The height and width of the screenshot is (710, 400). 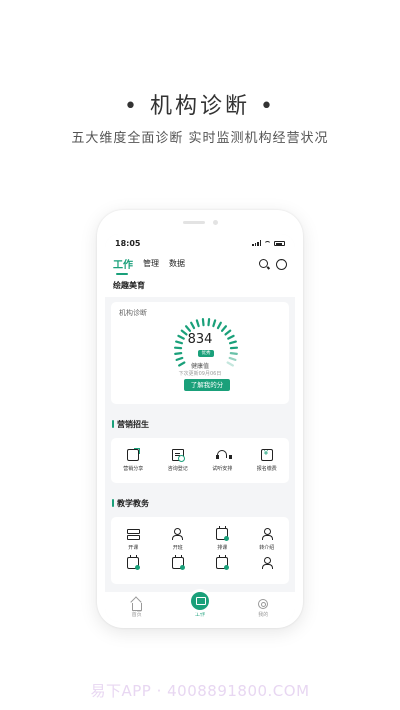 What do you see at coordinates (206, 353) in the screenshot?
I see `grade-badge: 优秀` at bounding box center [206, 353].